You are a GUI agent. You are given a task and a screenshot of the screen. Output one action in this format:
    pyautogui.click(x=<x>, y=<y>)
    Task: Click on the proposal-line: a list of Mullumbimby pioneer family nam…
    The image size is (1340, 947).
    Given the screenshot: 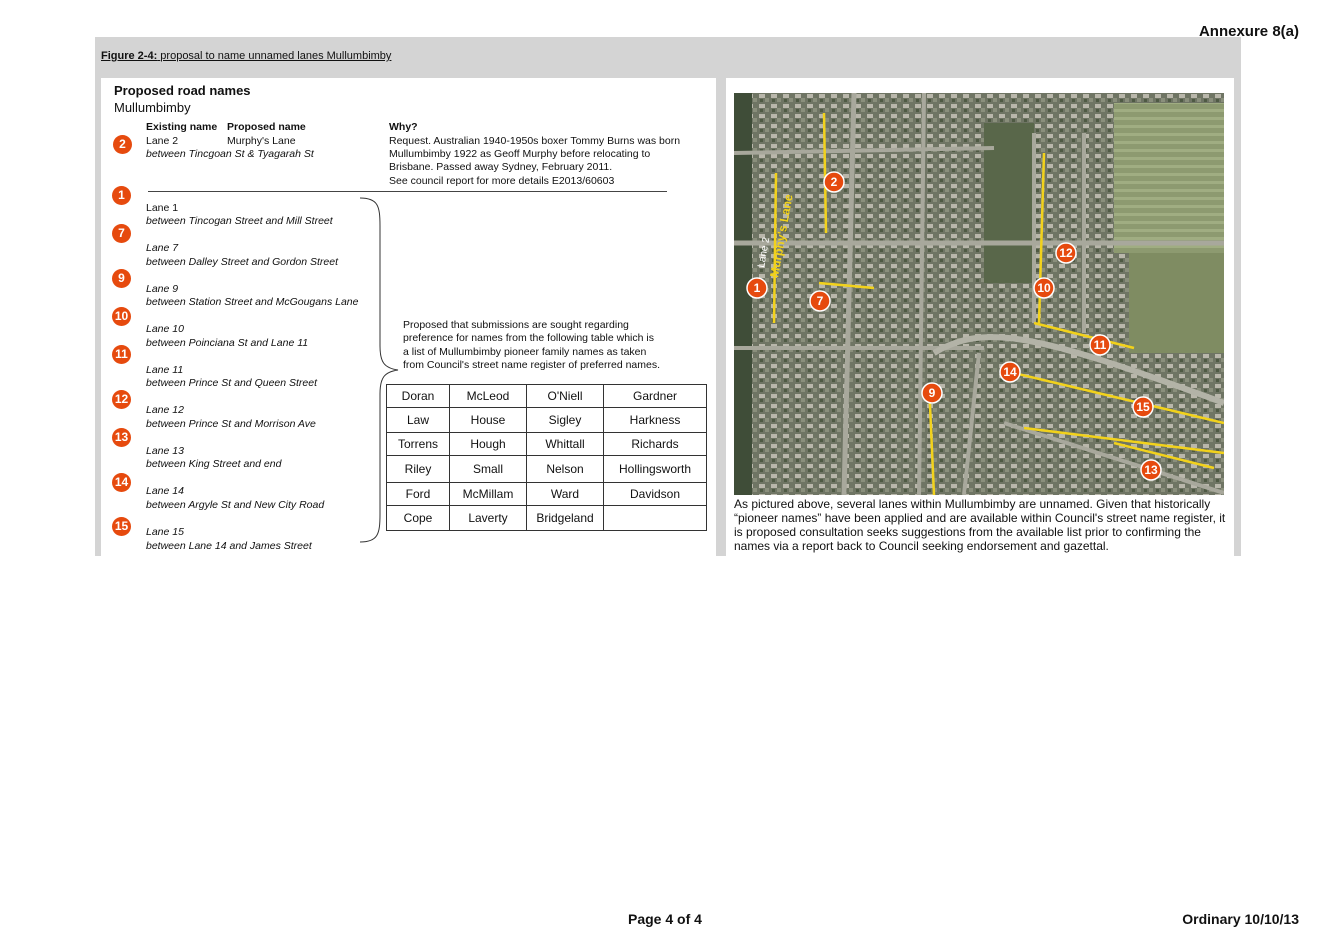 What is the action you would take?
    pyautogui.click(x=525, y=352)
    